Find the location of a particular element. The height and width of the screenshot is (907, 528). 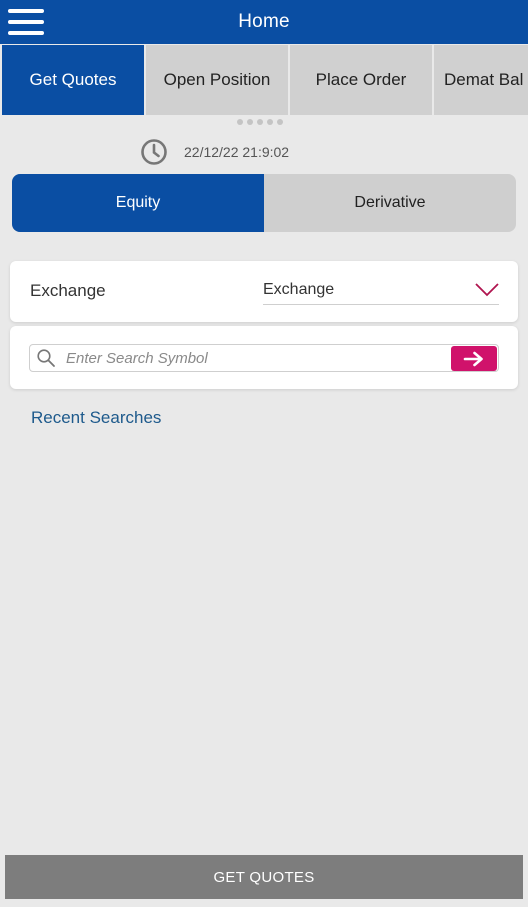

search-go-button is located at coordinates (474, 358).